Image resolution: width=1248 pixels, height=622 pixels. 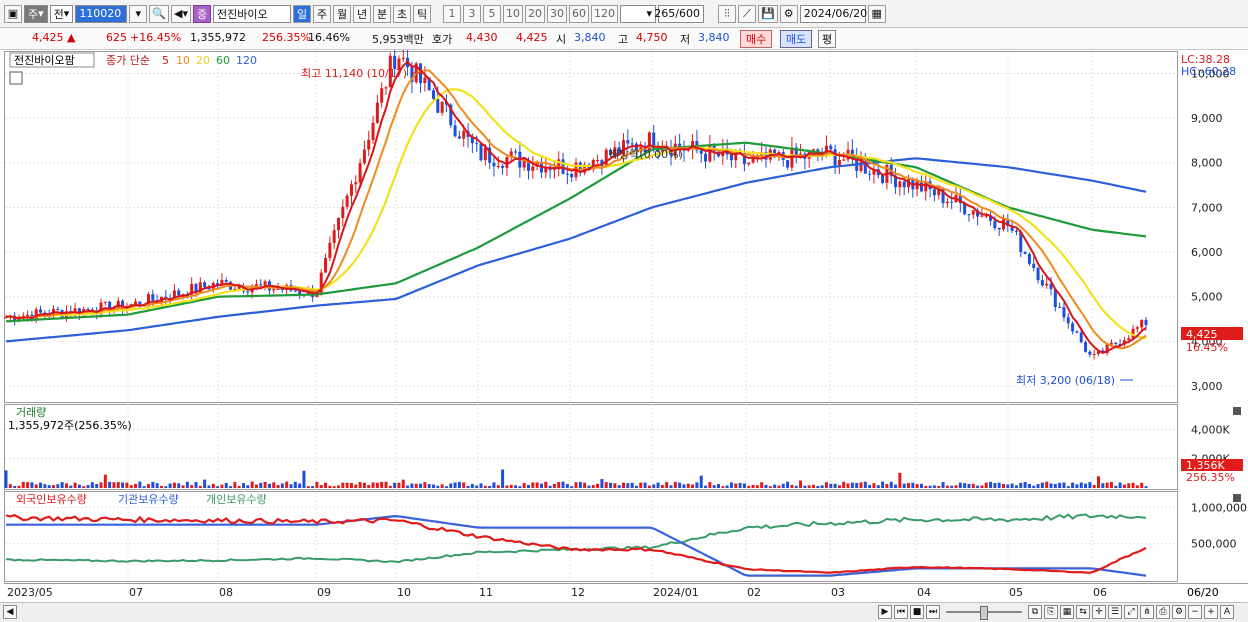 I want to click on tab-day: 일, so click(x=302, y=13).